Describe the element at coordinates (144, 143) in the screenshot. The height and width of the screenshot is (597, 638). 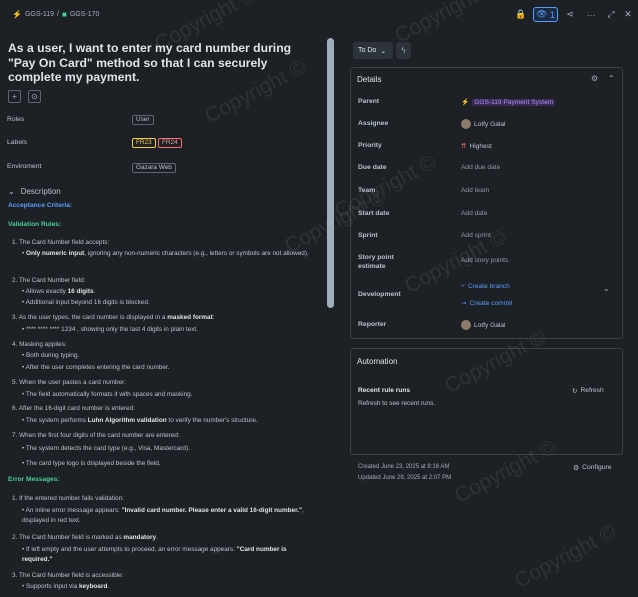
I see `label-chip: FR23` at that location.